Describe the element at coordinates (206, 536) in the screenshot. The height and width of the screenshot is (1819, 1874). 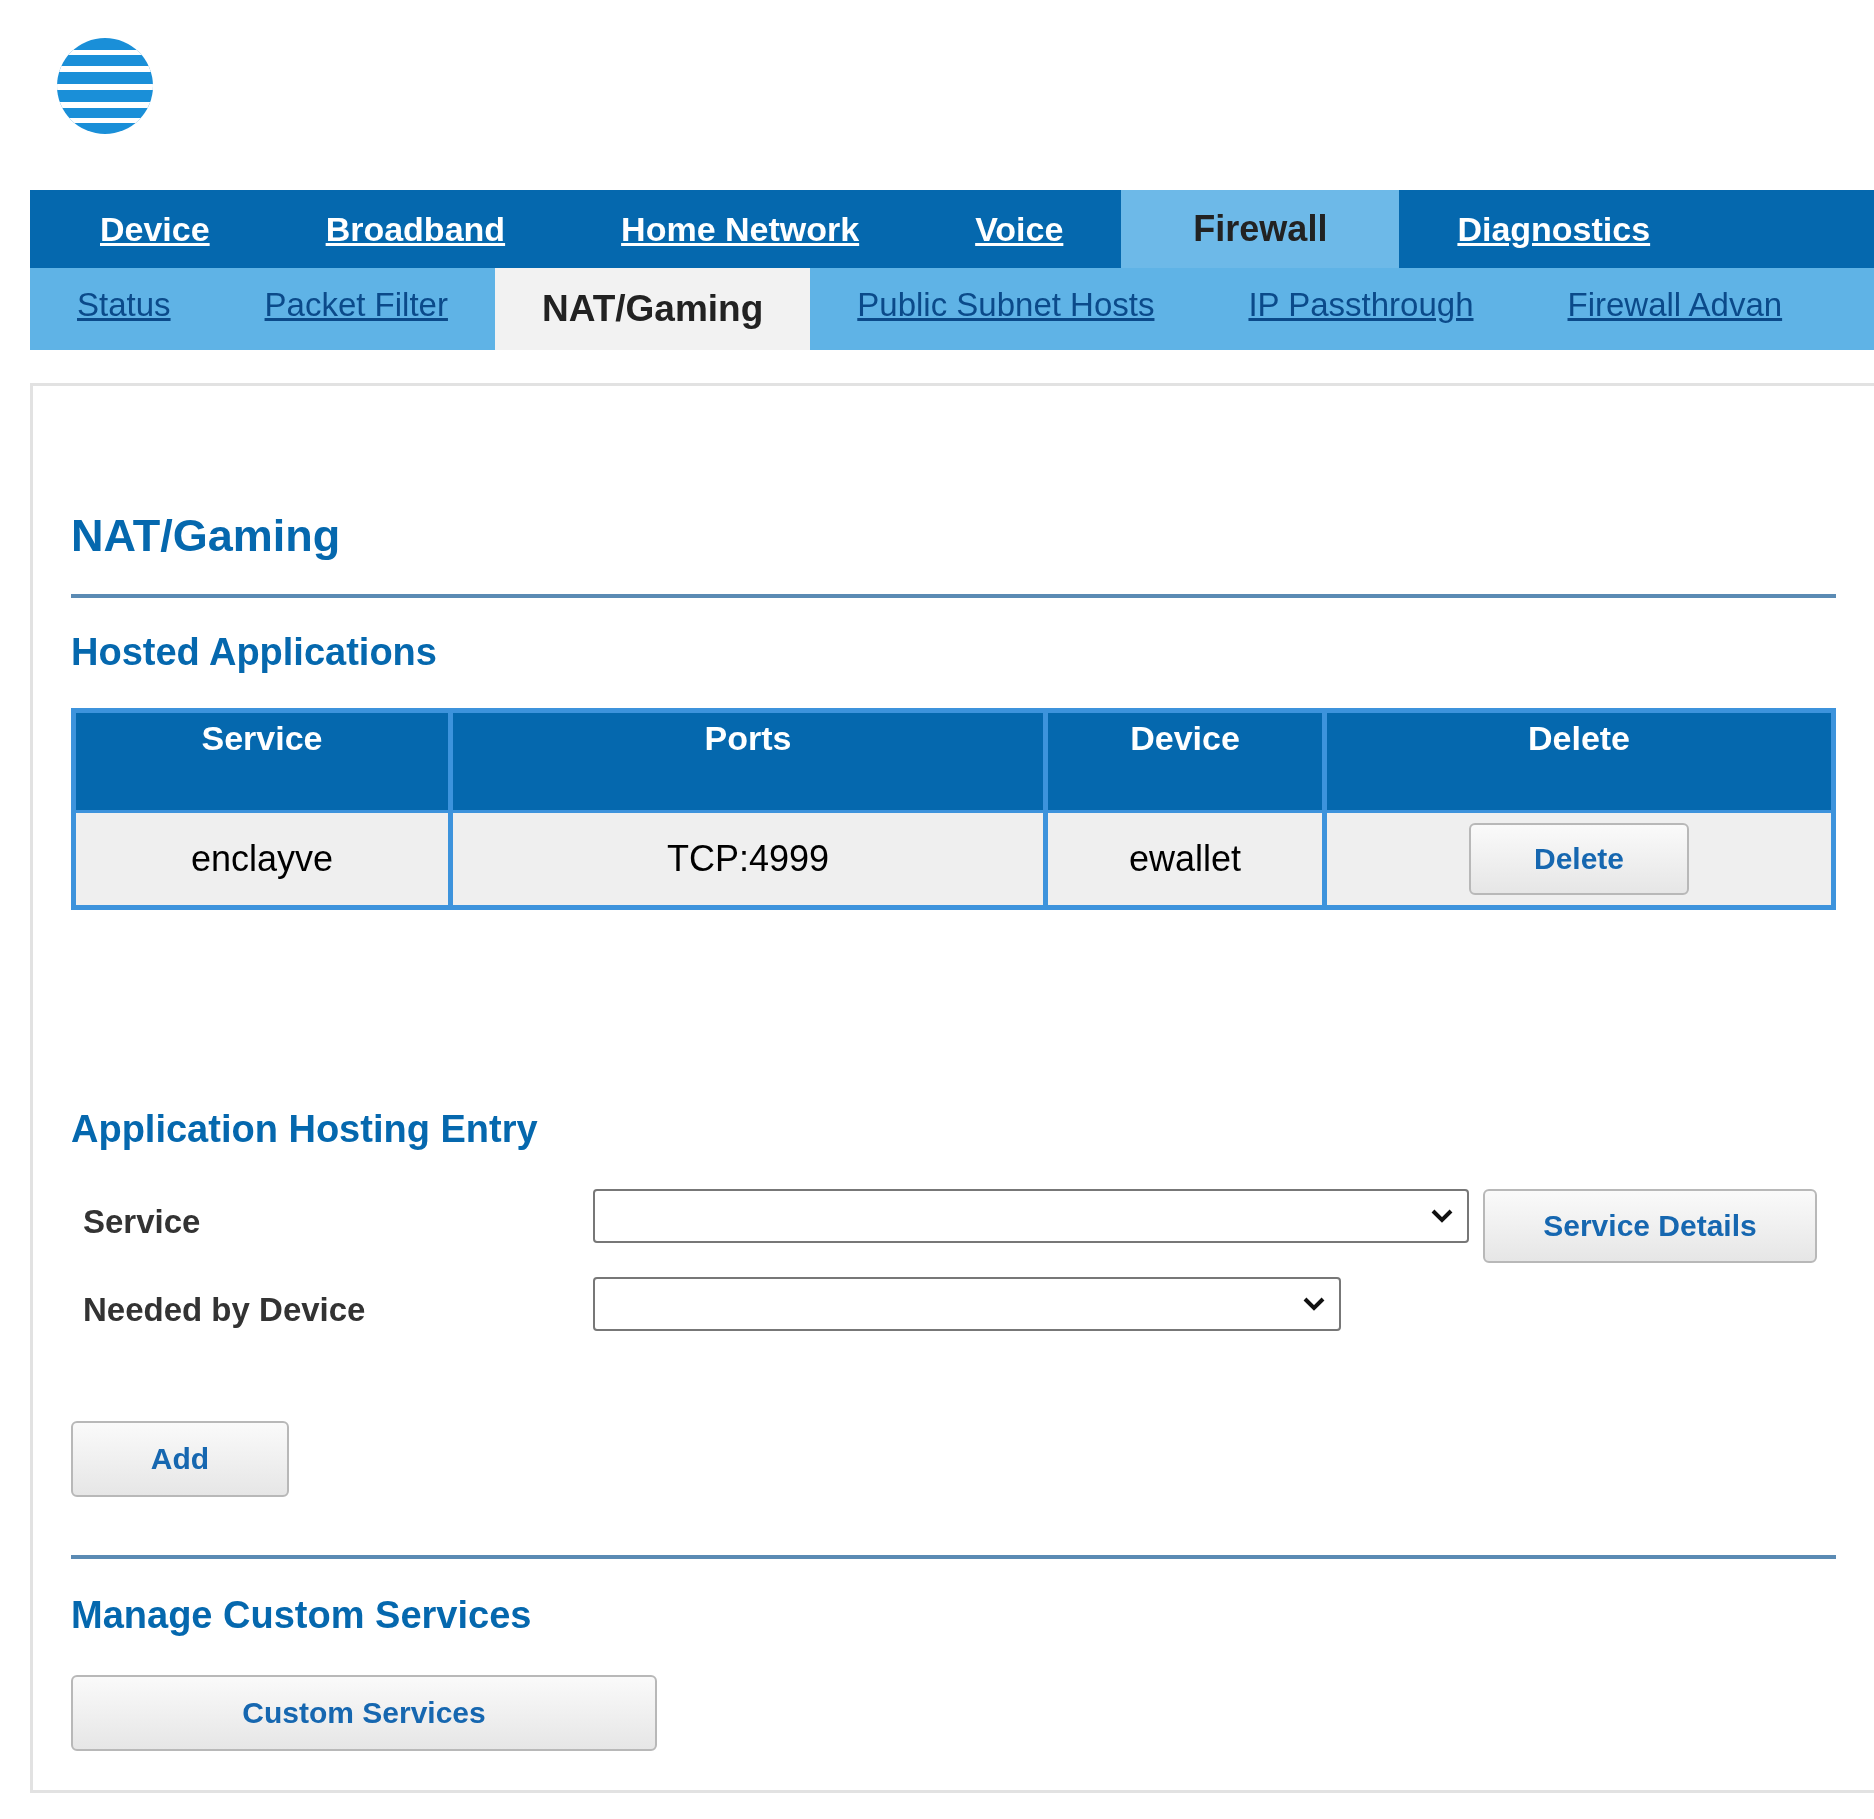
I see `page-title: NAT/Gaming` at that location.